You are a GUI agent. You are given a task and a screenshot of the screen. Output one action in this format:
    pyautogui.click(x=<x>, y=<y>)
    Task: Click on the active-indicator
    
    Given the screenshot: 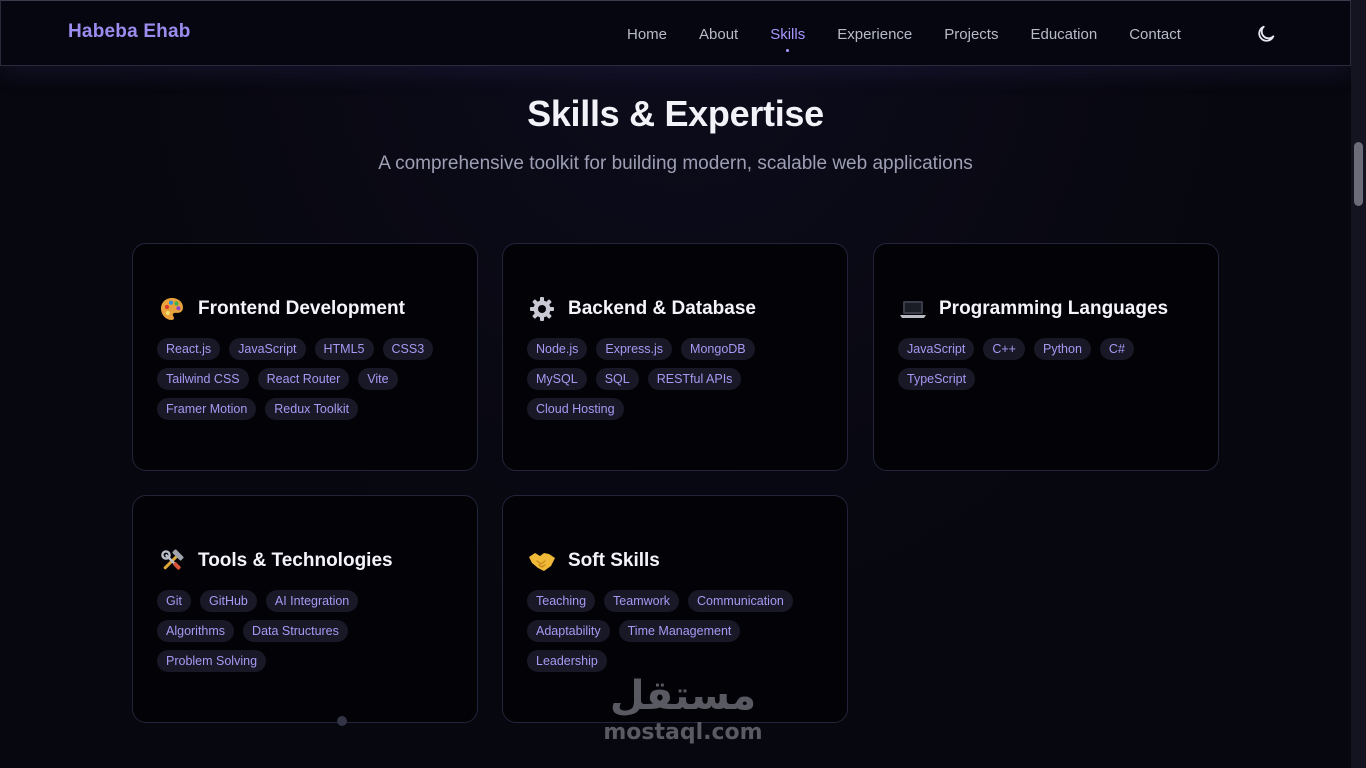 What is the action you would take?
    pyautogui.click(x=788, y=50)
    